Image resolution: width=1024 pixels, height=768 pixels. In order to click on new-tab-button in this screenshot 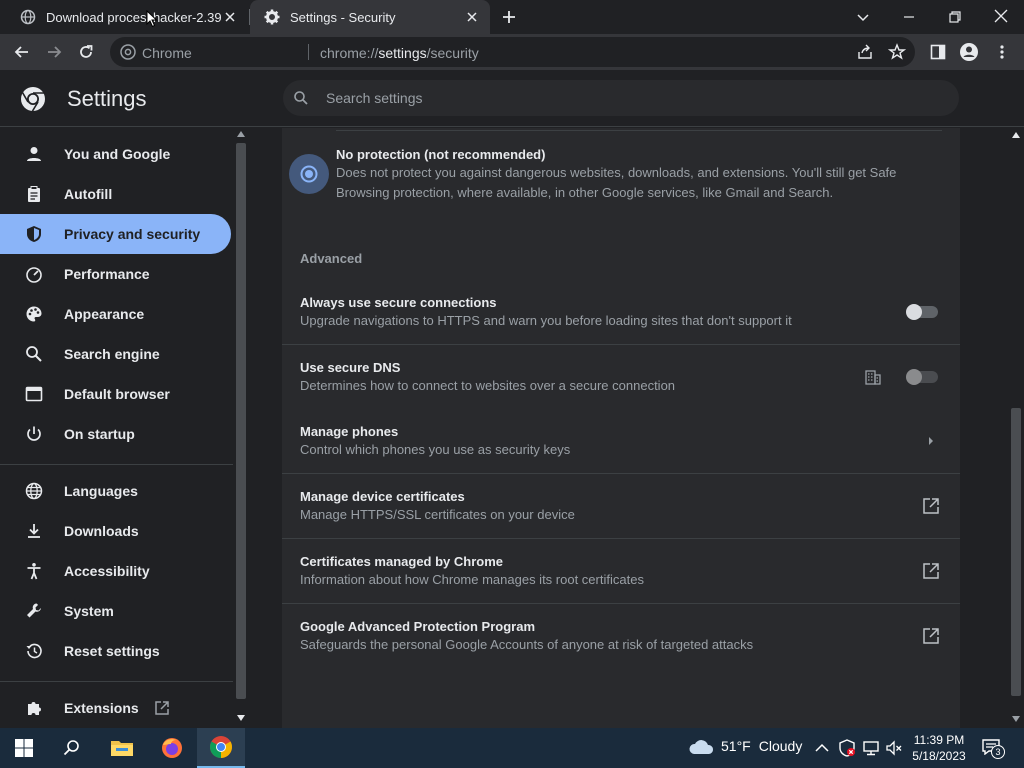, I will do `click(509, 17)`.